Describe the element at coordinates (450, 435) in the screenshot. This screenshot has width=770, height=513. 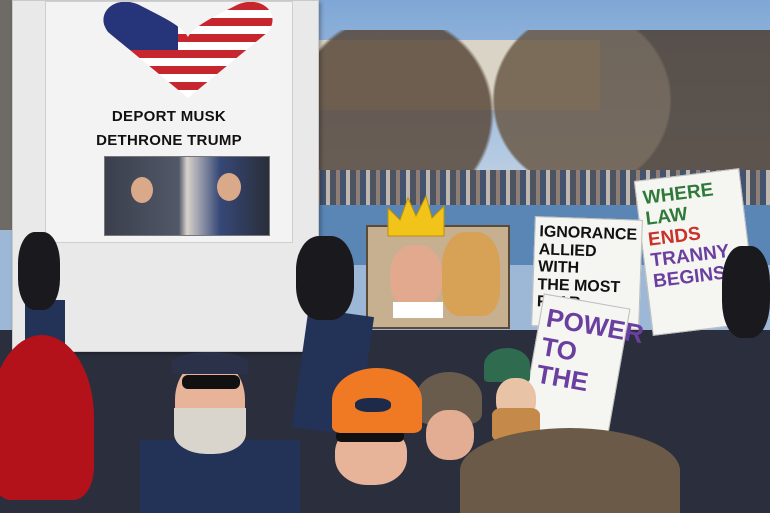
I see `older-woman-face` at that location.